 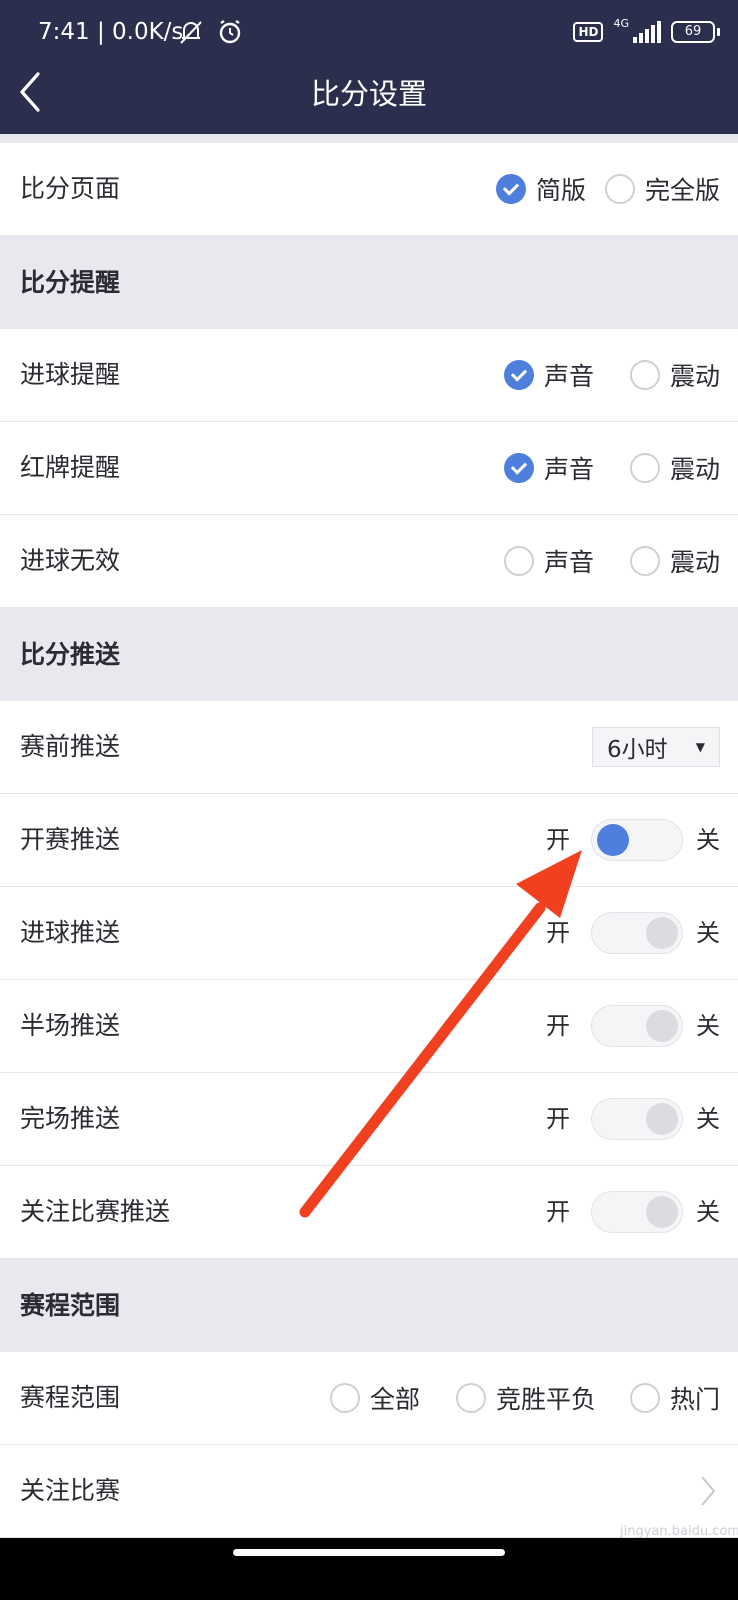 I want to click on battery-icon: 69, so click(x=695, y=32).